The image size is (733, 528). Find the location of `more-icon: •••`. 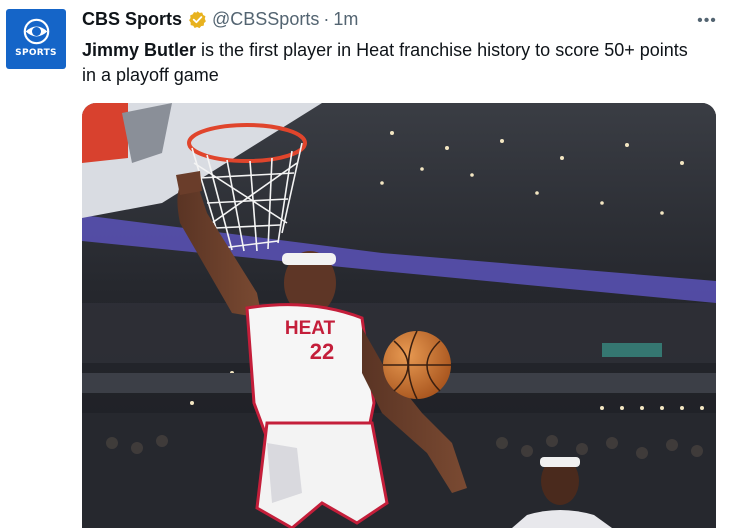

more-icon: ••• is located at coordinates (707, 20).